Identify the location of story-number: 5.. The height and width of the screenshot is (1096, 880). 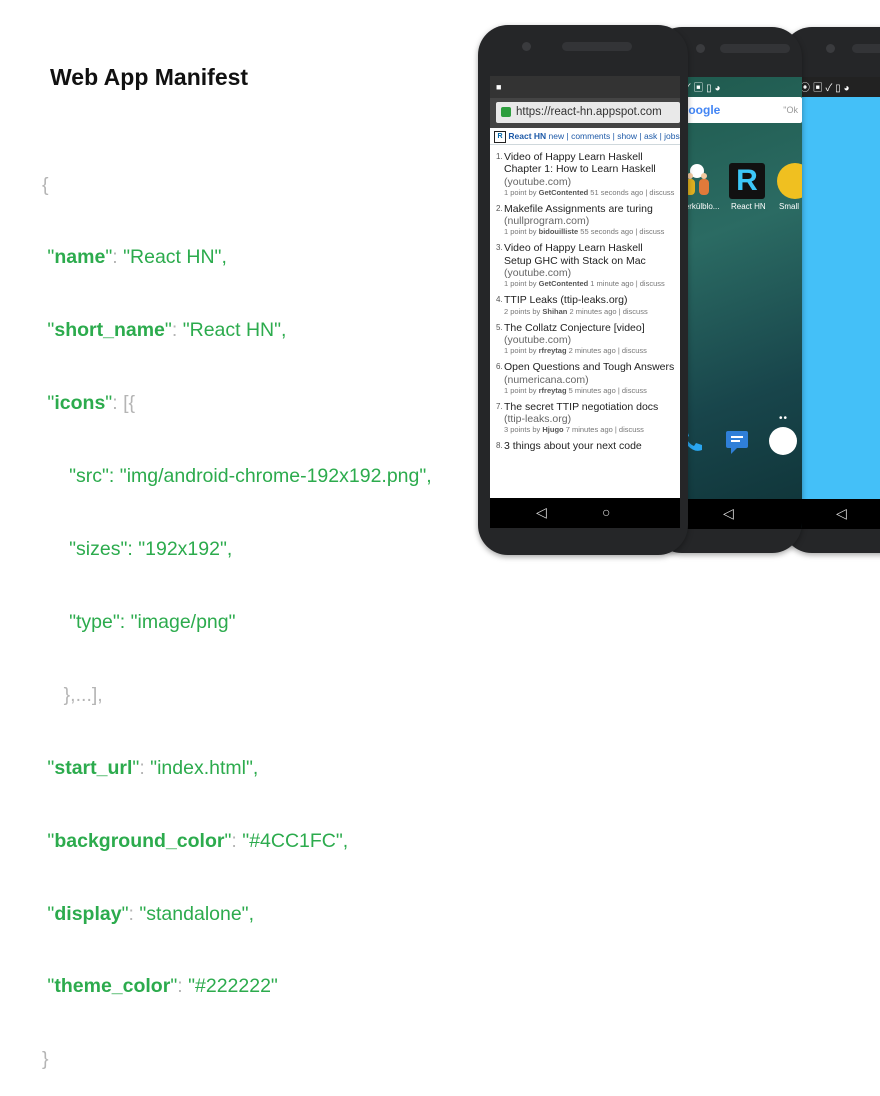
(499, 327).